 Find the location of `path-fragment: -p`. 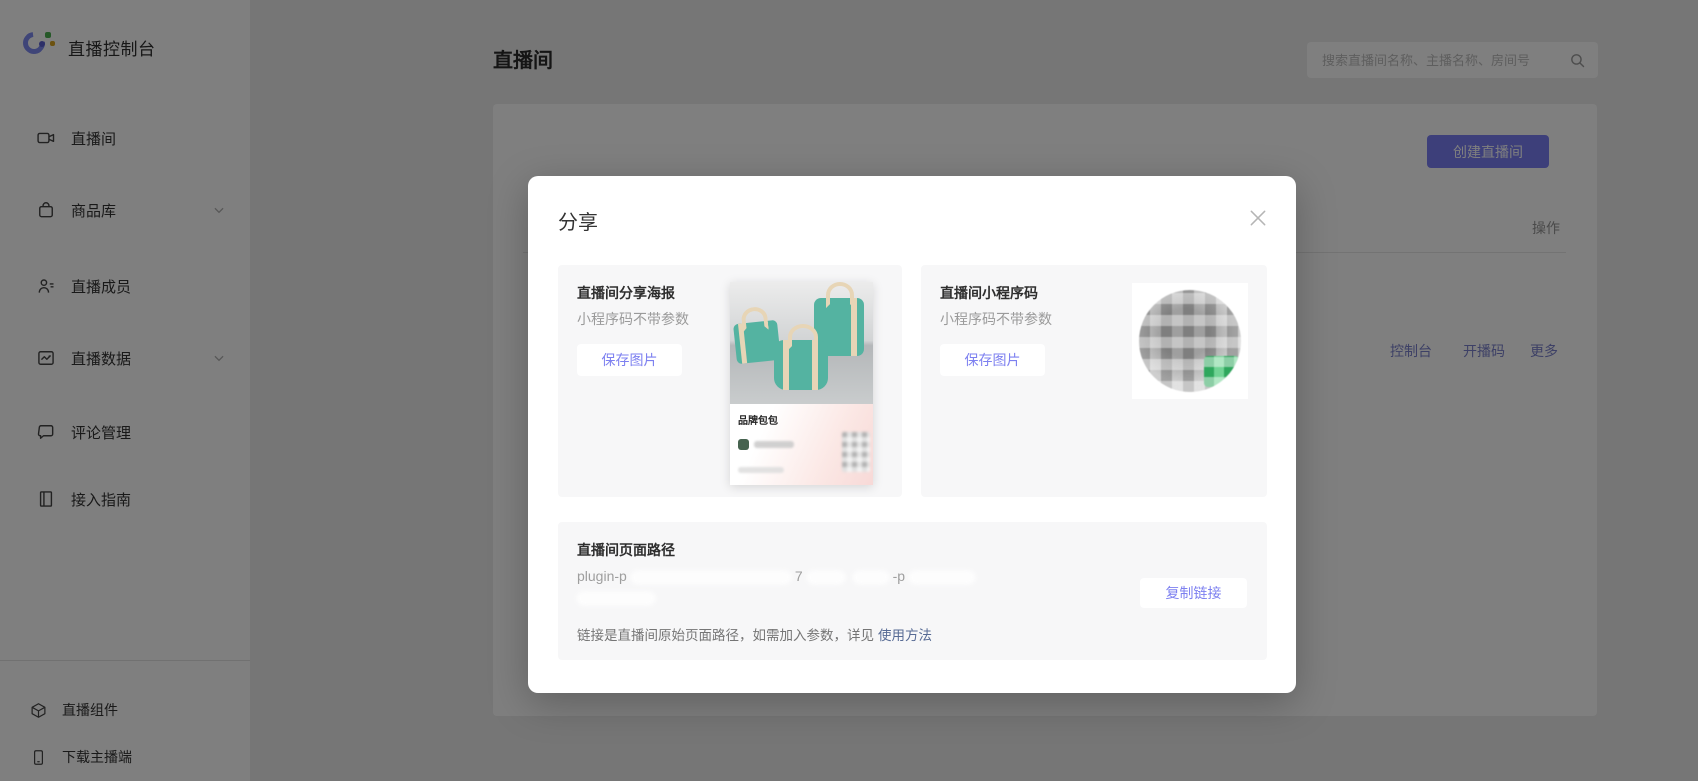

path-fragment: -p is located at coordinates (899, 576).